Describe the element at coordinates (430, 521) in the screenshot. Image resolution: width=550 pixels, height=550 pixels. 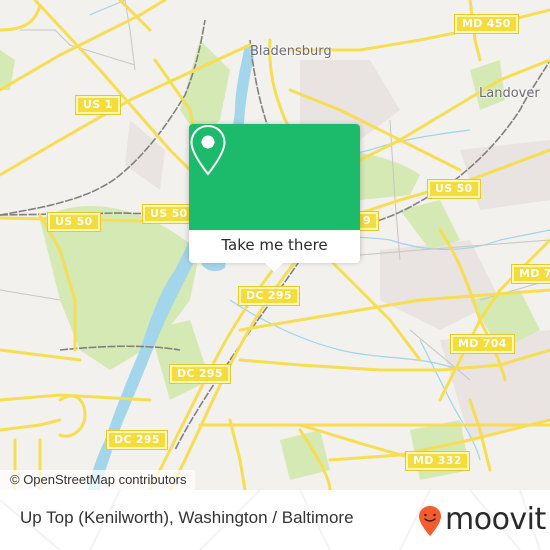
I see `moovit-pin-smile-icon` at that location.